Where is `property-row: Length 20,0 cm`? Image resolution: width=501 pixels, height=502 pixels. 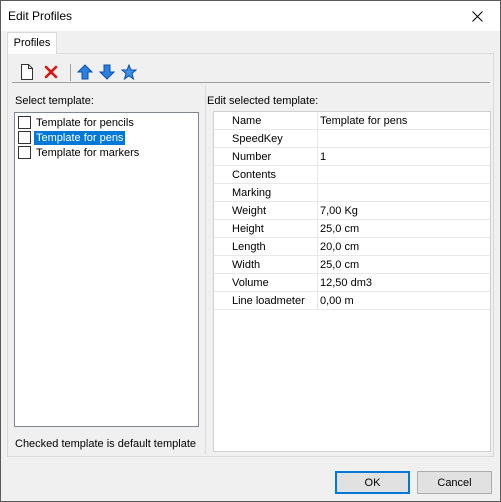 property-row: Length 20,0 cm is located at coordinates (352, 247).